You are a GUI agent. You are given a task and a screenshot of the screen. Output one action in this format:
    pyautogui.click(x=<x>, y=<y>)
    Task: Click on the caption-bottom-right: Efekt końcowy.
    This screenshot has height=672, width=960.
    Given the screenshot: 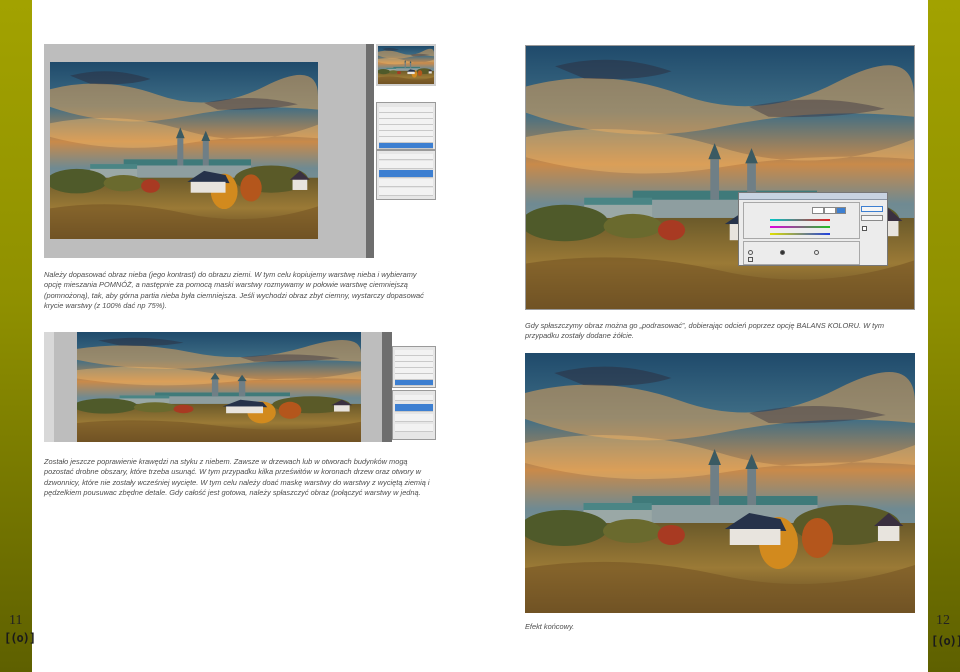 What is the action you would take?
    pyautogui.click(x=550, y=626)
    